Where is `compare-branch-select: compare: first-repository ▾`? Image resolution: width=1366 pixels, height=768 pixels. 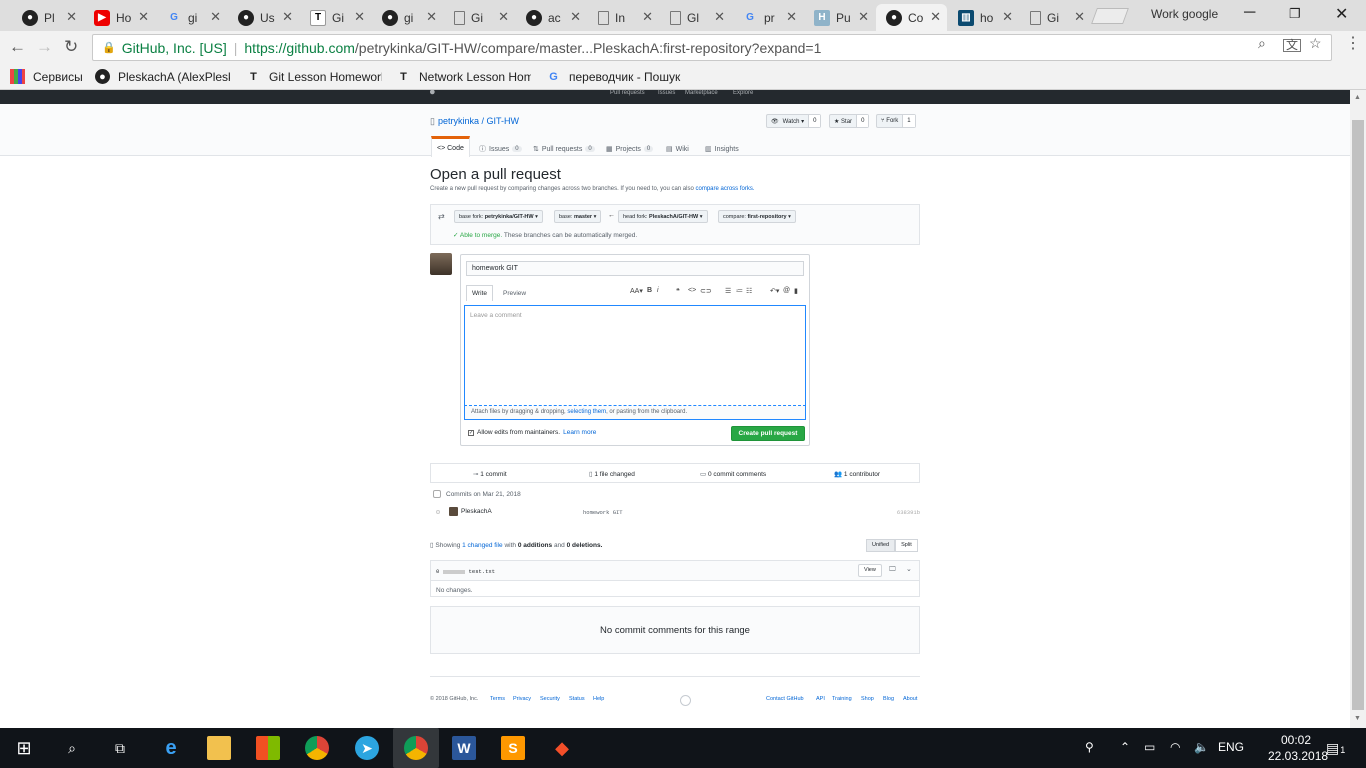
compare-branch-select: compare: first-repository ▾ is located at coordinates (757, 216).